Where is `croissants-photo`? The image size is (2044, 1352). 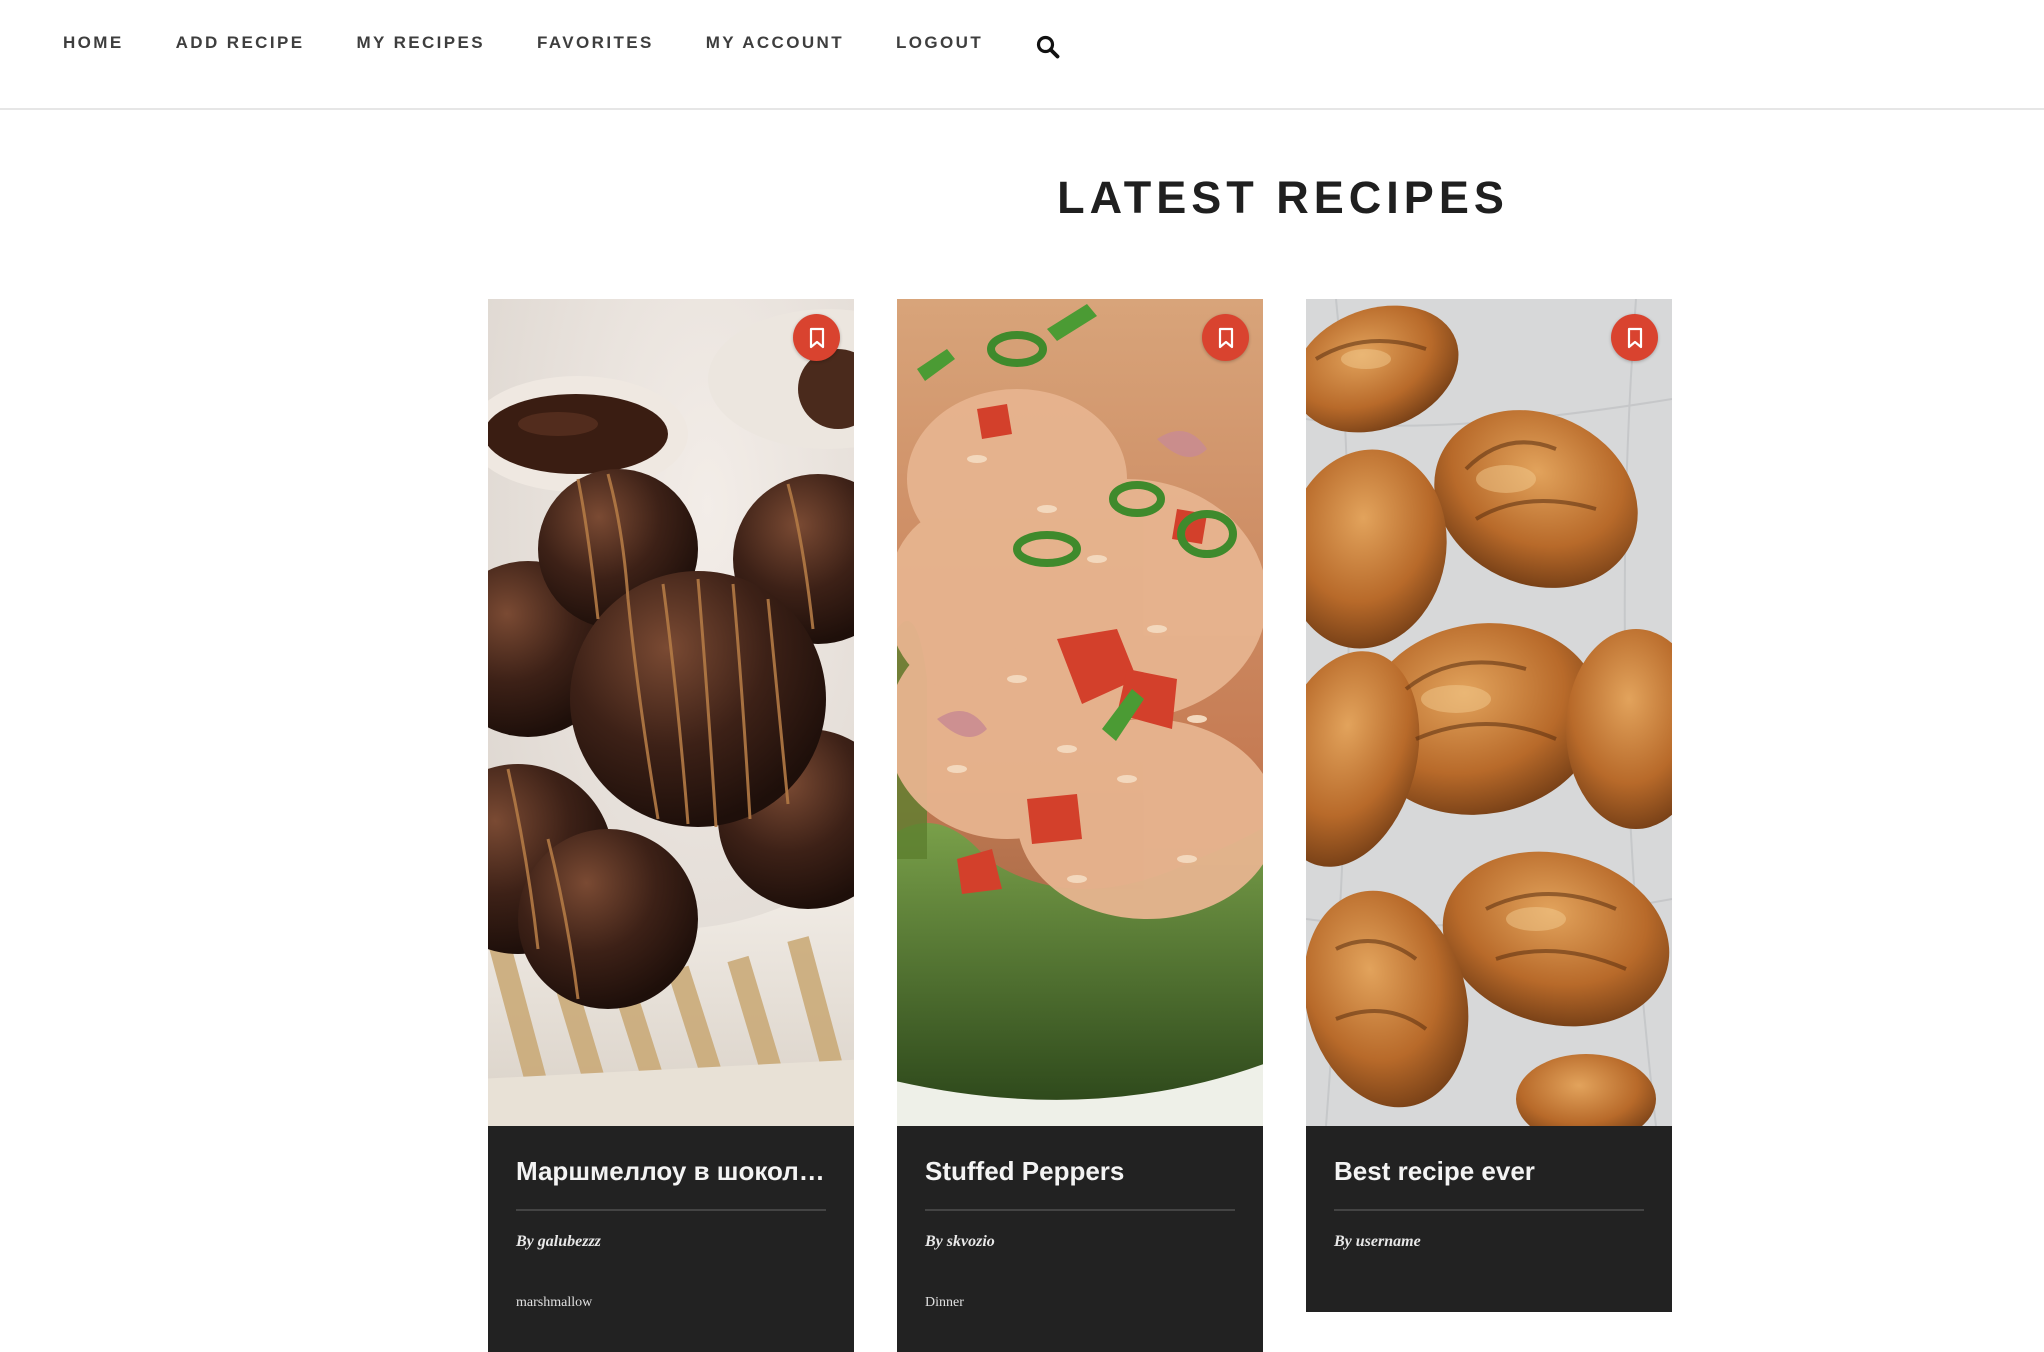 croissants-photo is located at coordinates (1489, 712).